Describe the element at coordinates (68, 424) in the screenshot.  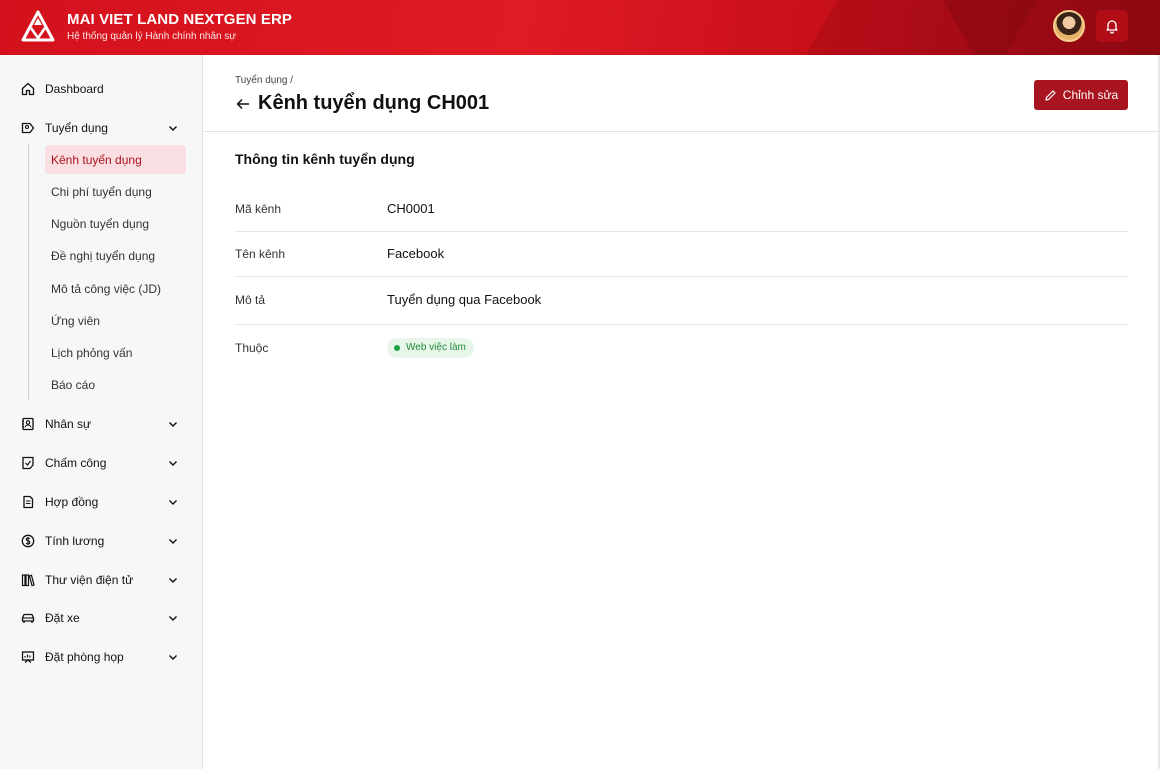
I see `sidebar-item-label: Nhân sự` at that location.